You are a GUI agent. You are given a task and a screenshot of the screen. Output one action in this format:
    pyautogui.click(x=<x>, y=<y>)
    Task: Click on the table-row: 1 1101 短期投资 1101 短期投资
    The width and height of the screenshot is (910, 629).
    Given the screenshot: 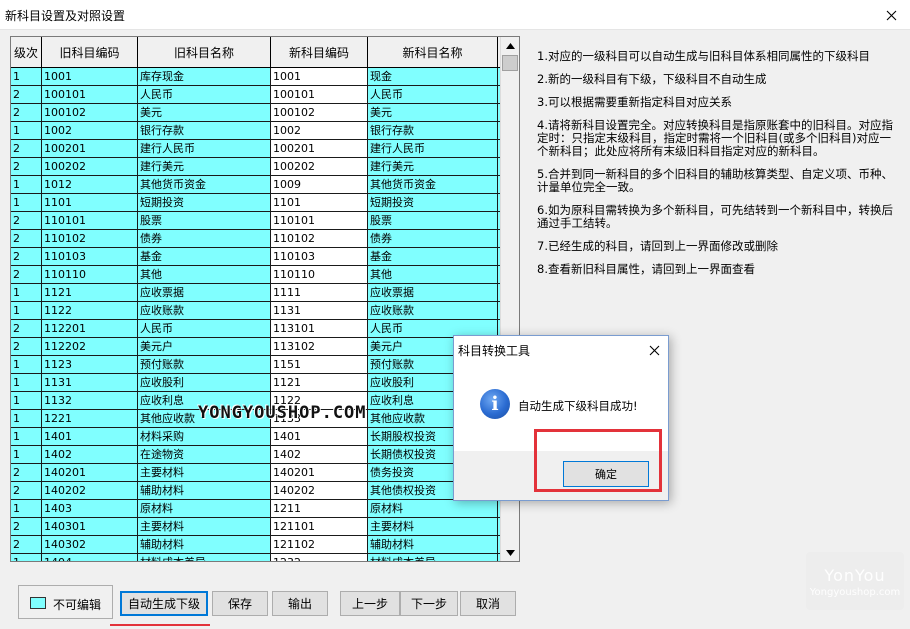 What is the action you would take?
    pyautogui.click(x=256, y=203)
    